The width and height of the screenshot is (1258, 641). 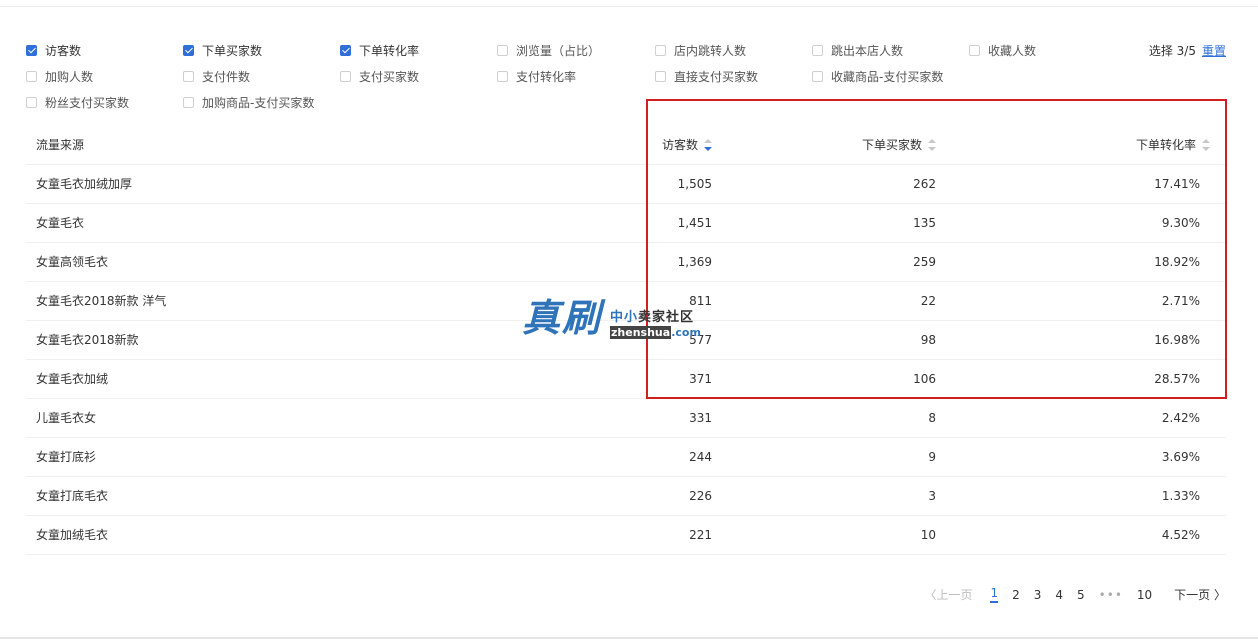 I want to click on cell-rate: 18.92%, so click(x=1177, y=262).